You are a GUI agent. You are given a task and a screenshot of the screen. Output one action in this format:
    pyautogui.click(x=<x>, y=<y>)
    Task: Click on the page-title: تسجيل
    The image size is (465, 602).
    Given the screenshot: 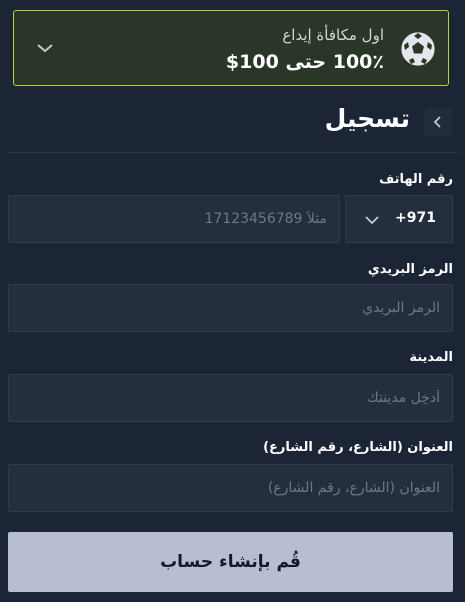 What is the action you would take?
    pyautogui.click(x=367, y=118)
    